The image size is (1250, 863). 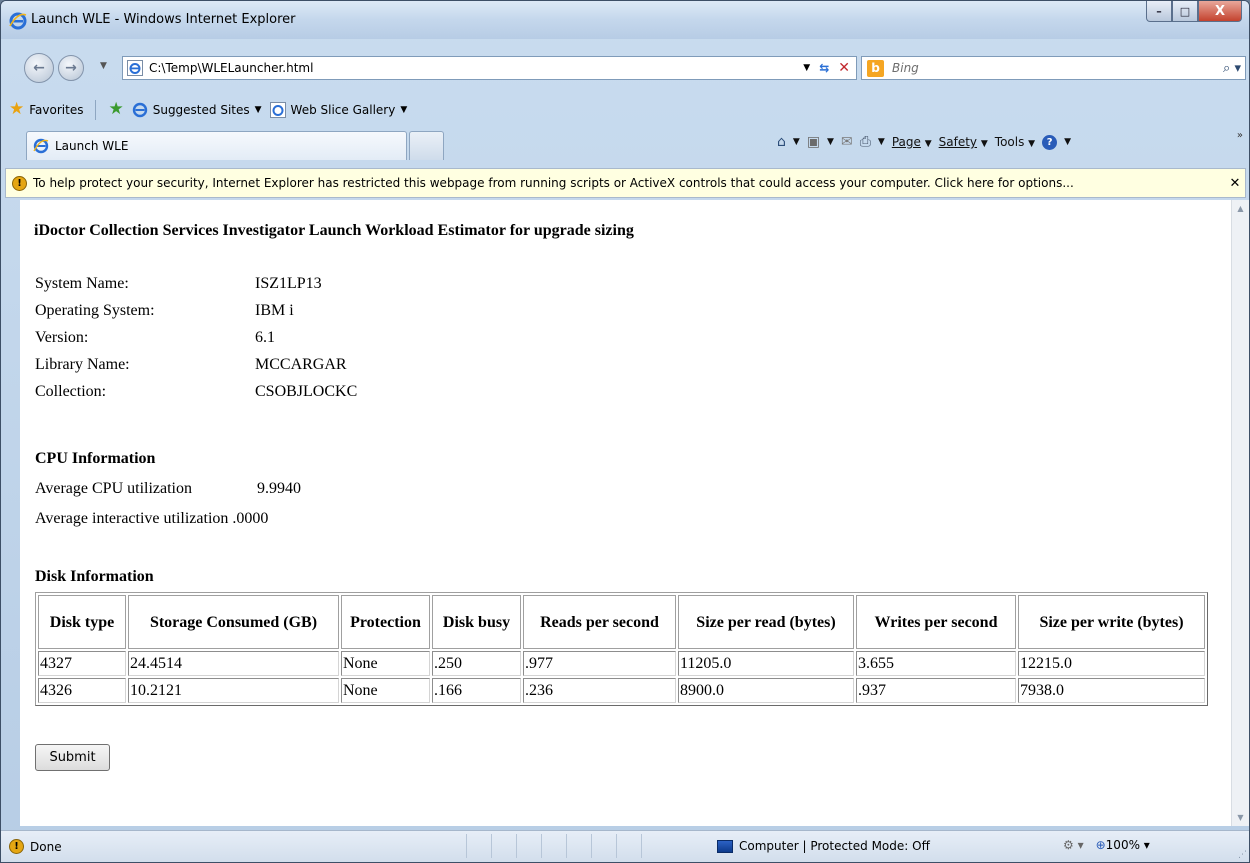 I want to click on search-box: b Bing ⌕ ▾, so click(x=1053, y=68).